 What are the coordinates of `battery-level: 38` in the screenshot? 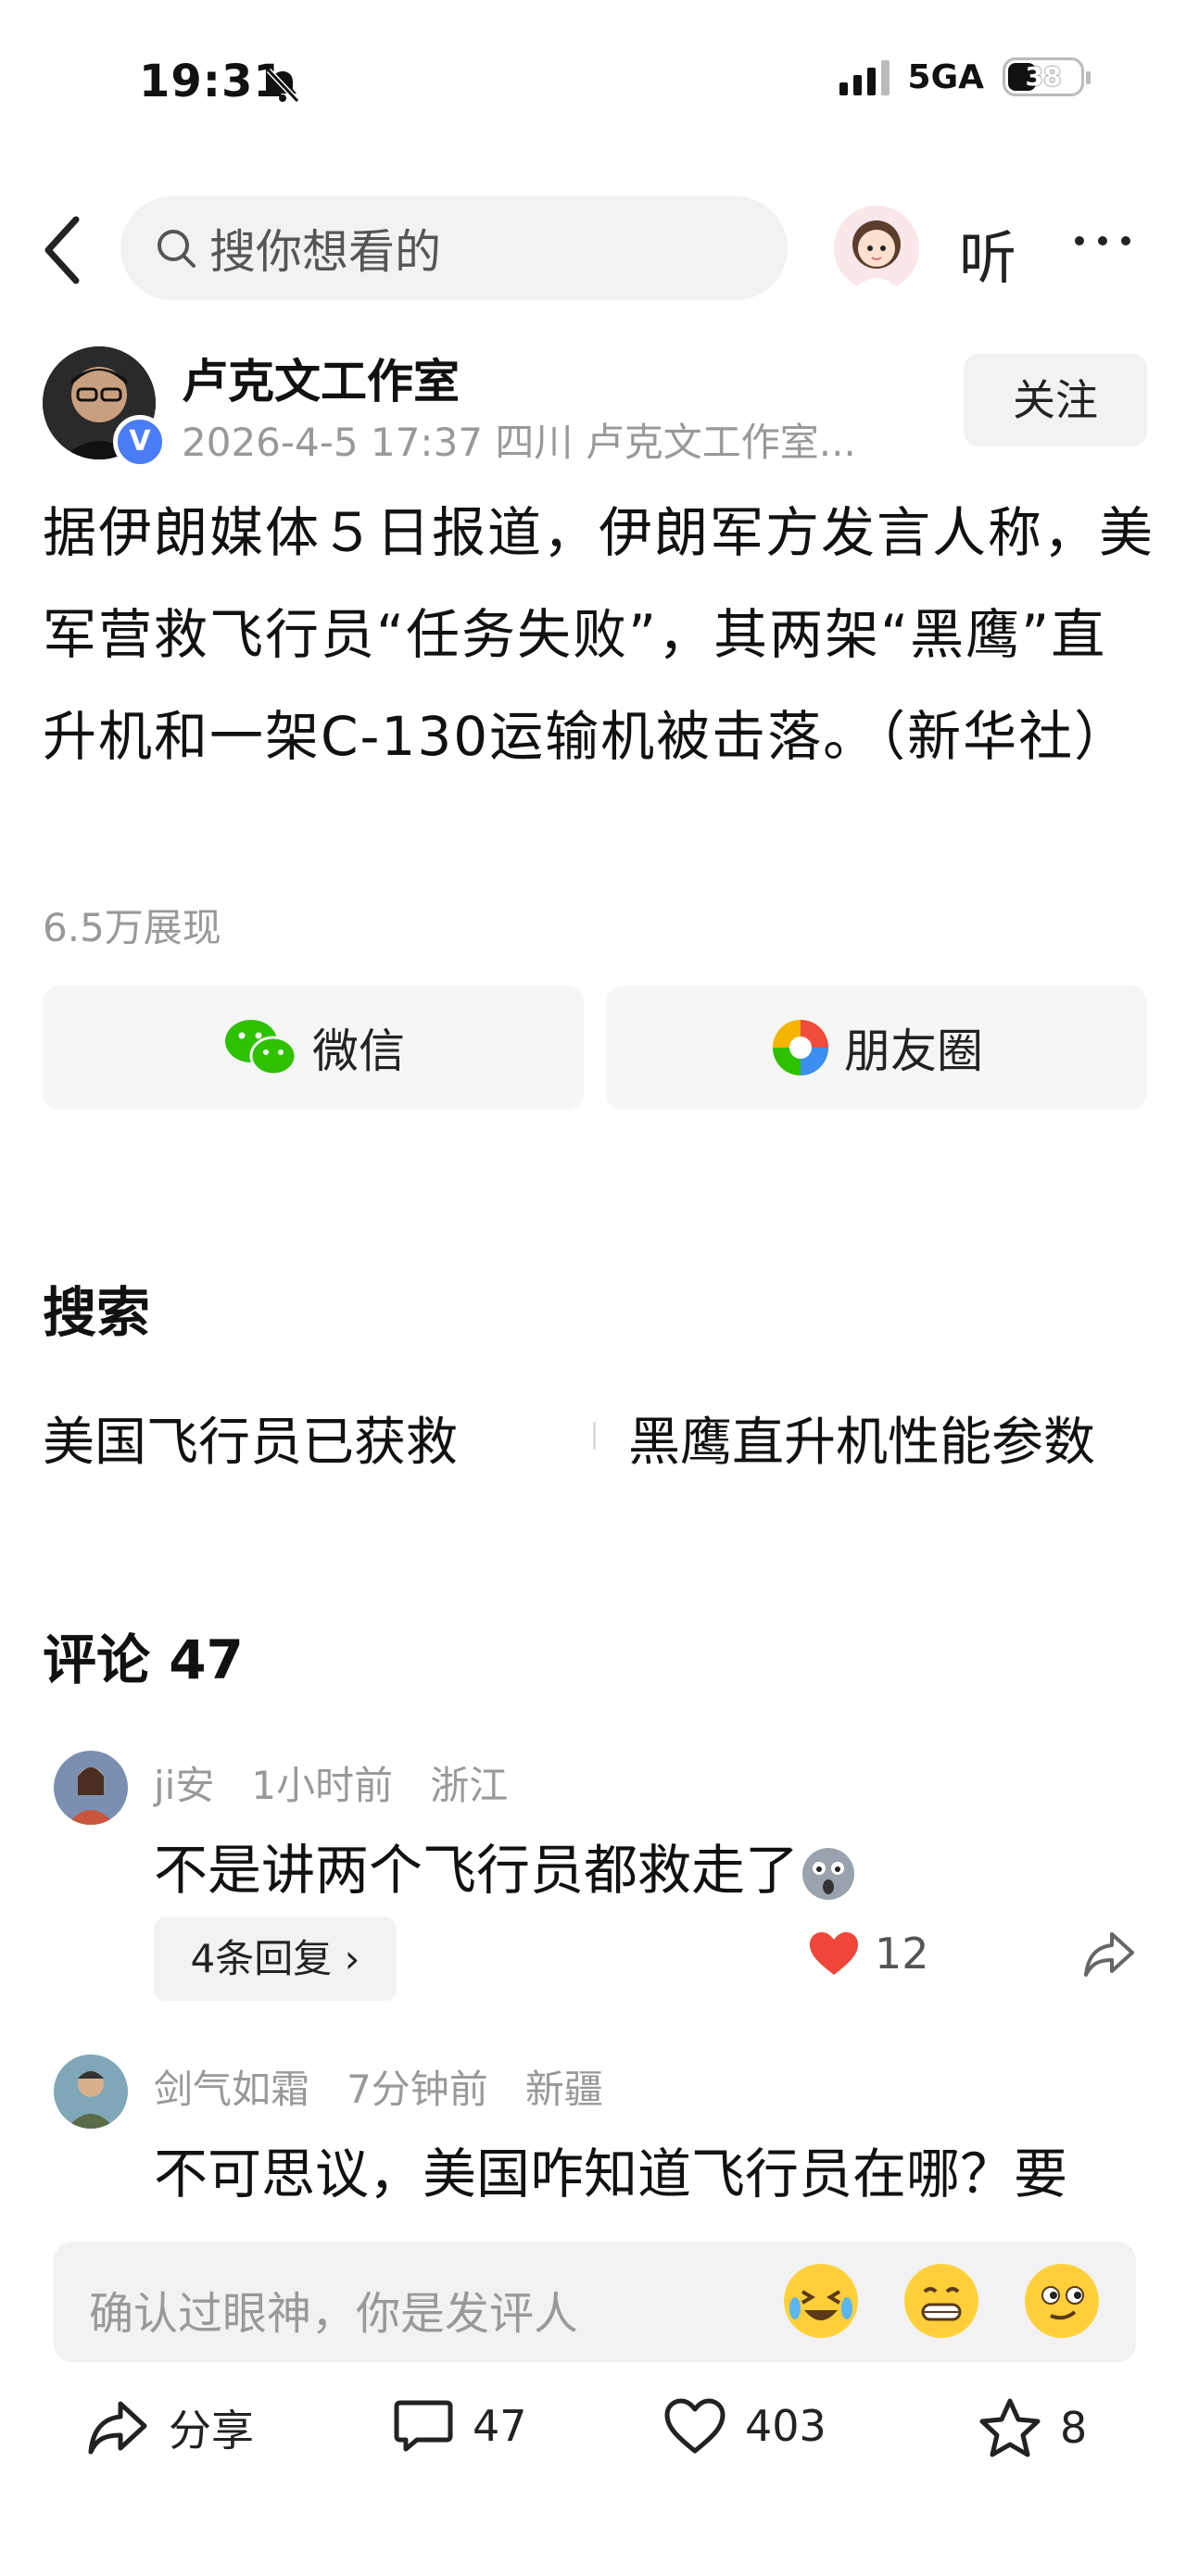 It's located at (1043, 76).